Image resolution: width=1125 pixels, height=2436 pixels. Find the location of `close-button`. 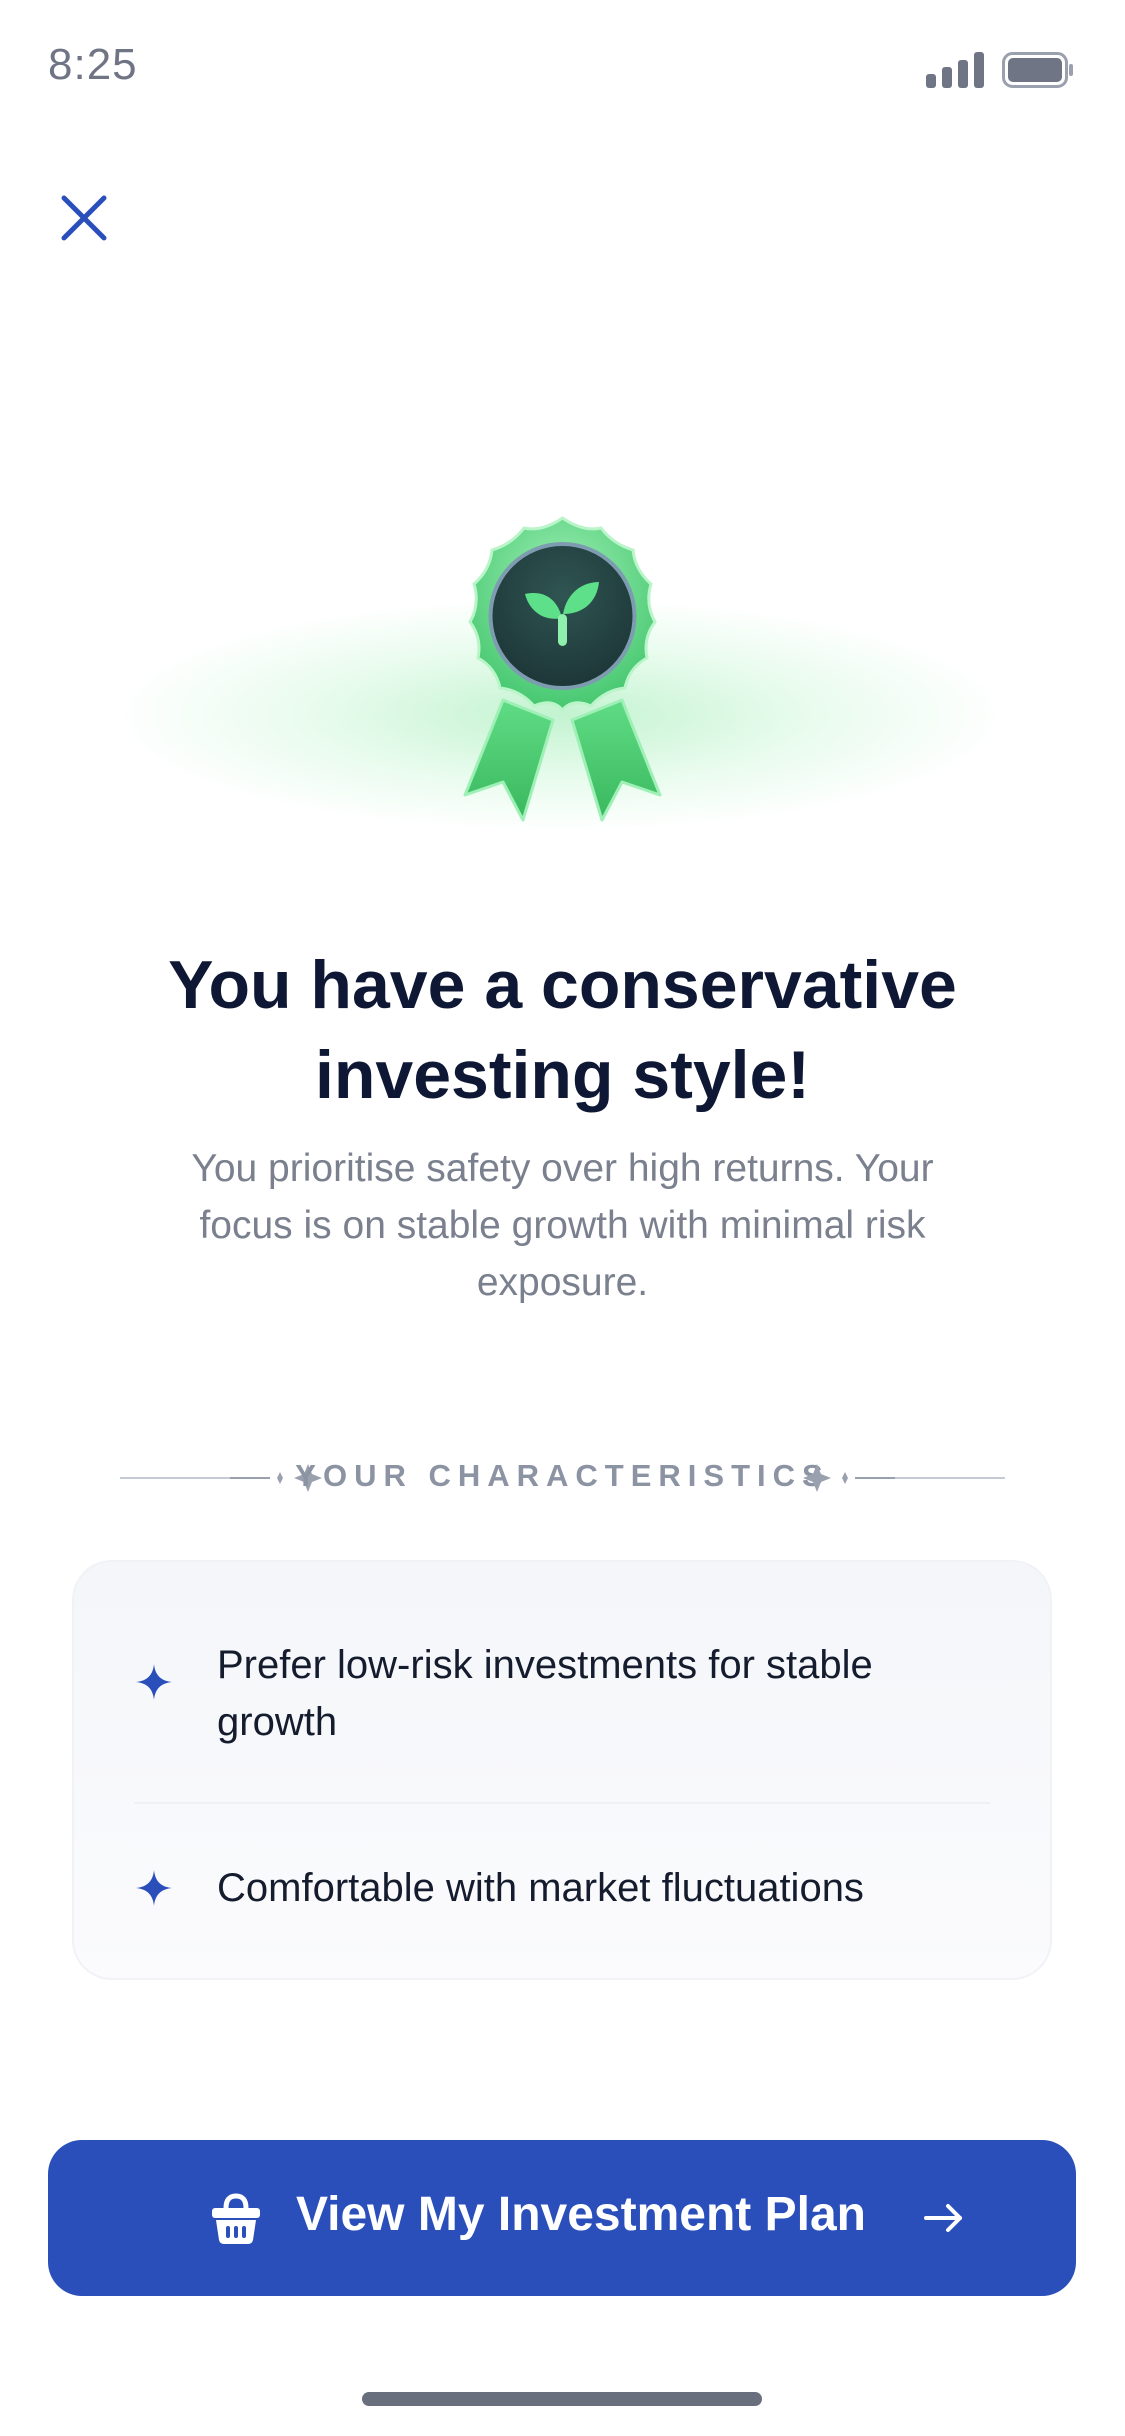

close-button is located at coordinates (84, 218).